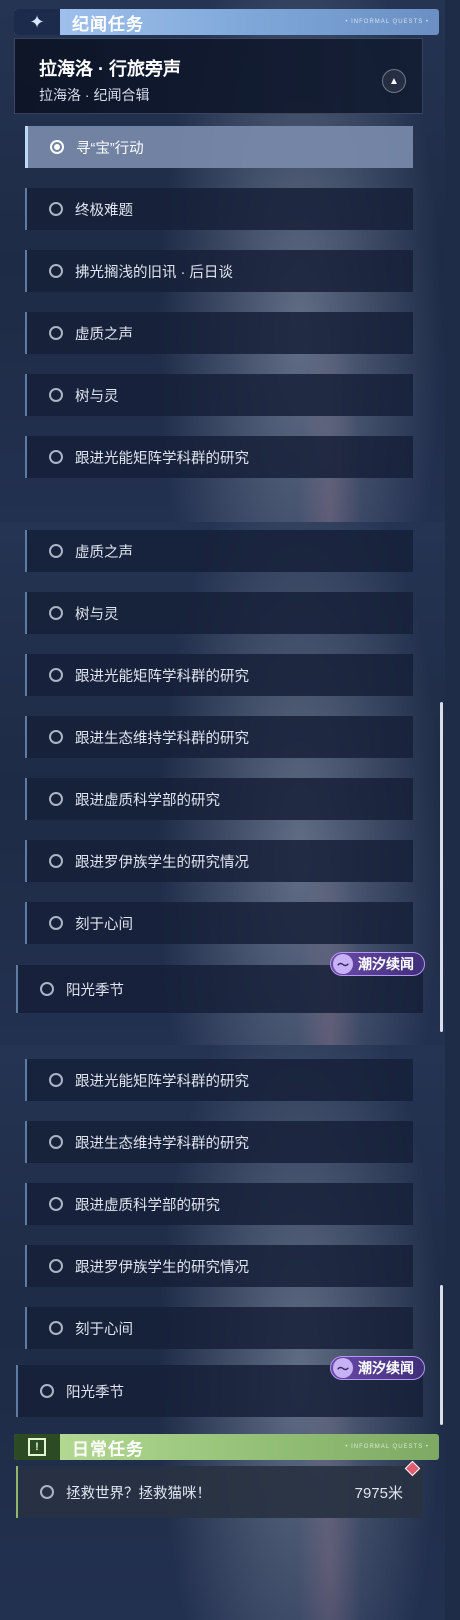 Image resolution: width=460 pixels, height=1620 pixels. Describe the element at coordinates (94, 95) in the screenshot. I see `region-subtitle: 拉海洛 · 纪闻合辑` at that location.